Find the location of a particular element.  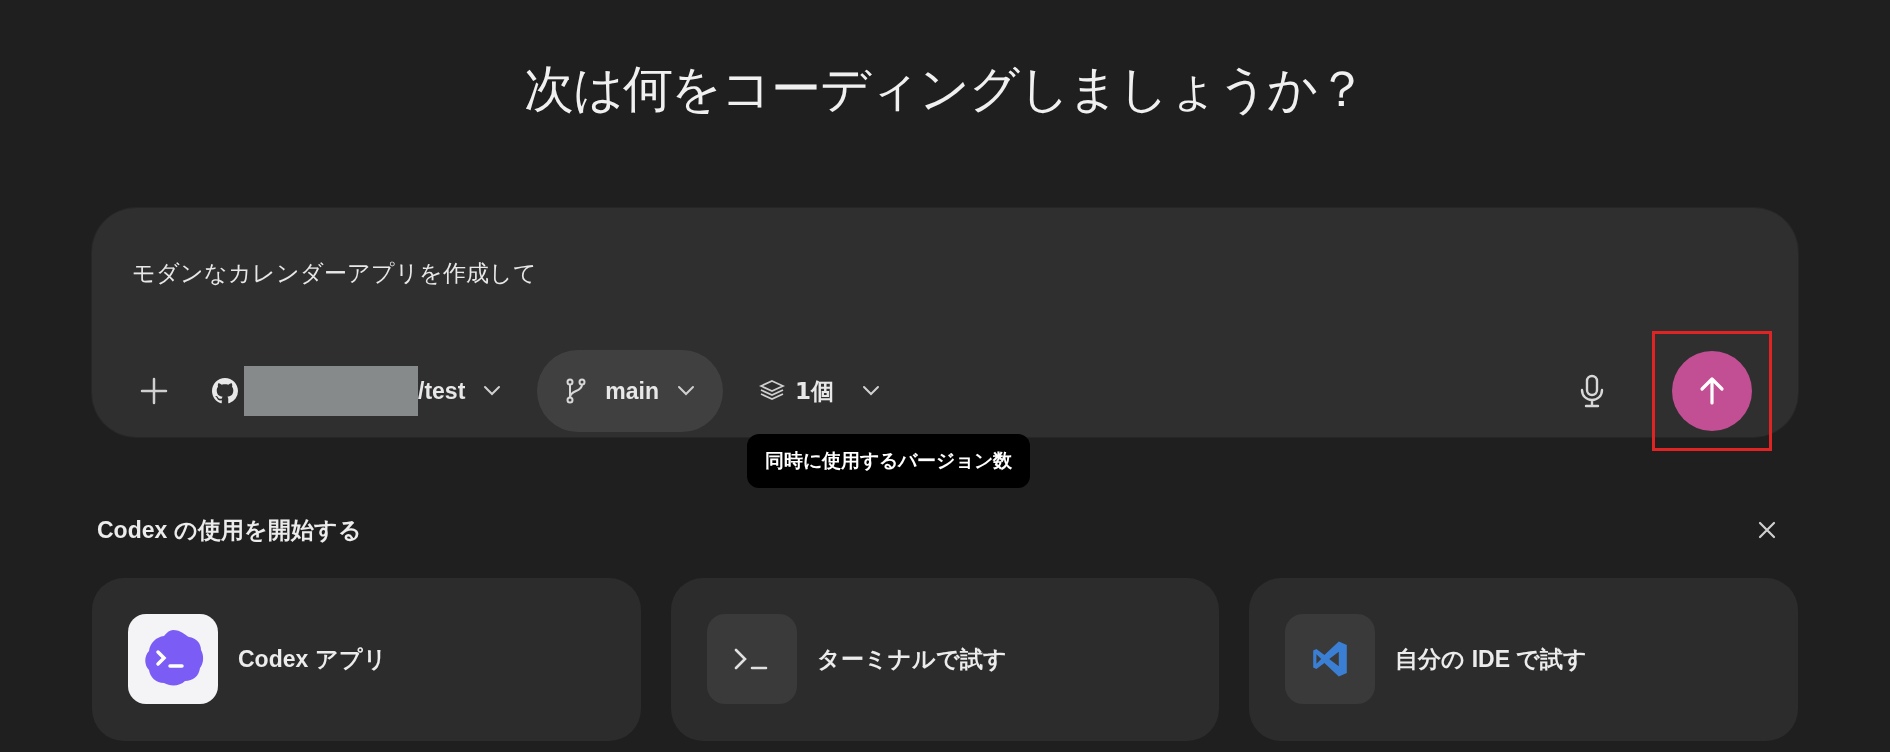

close-icon is located at coordinates (1767, 530).